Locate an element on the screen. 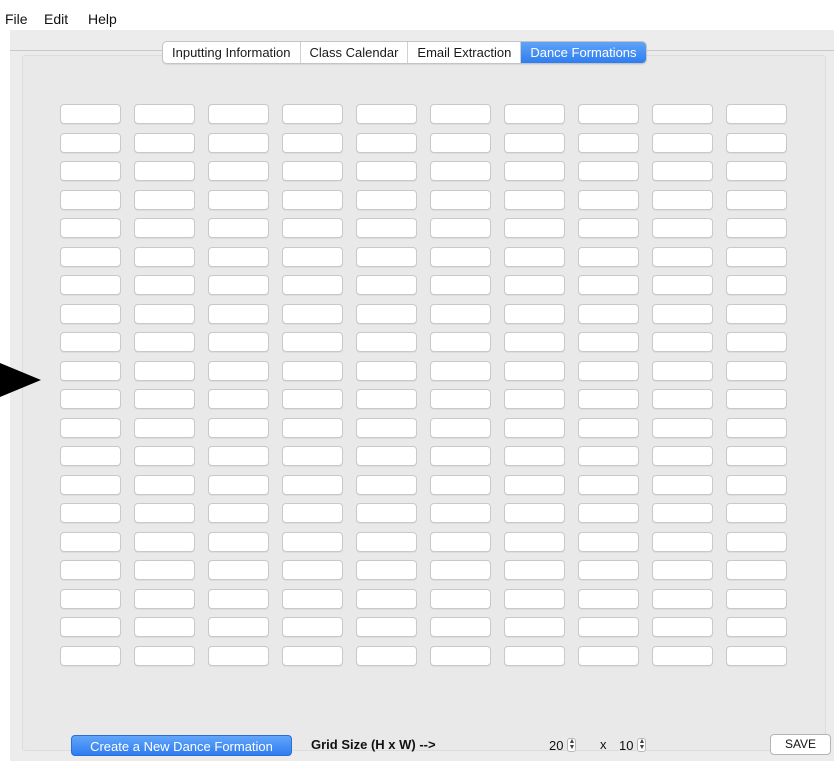 The width and height of the screenshot is (834, 761). width-value: 10 is located at coordinates (626, 745).